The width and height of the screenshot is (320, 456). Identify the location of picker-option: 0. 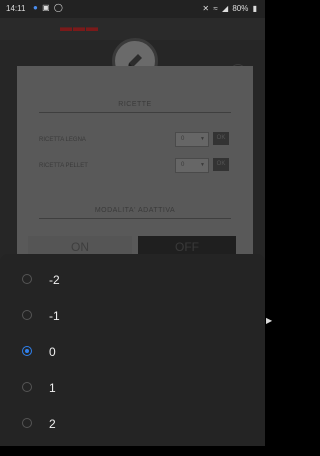
(132, 352).